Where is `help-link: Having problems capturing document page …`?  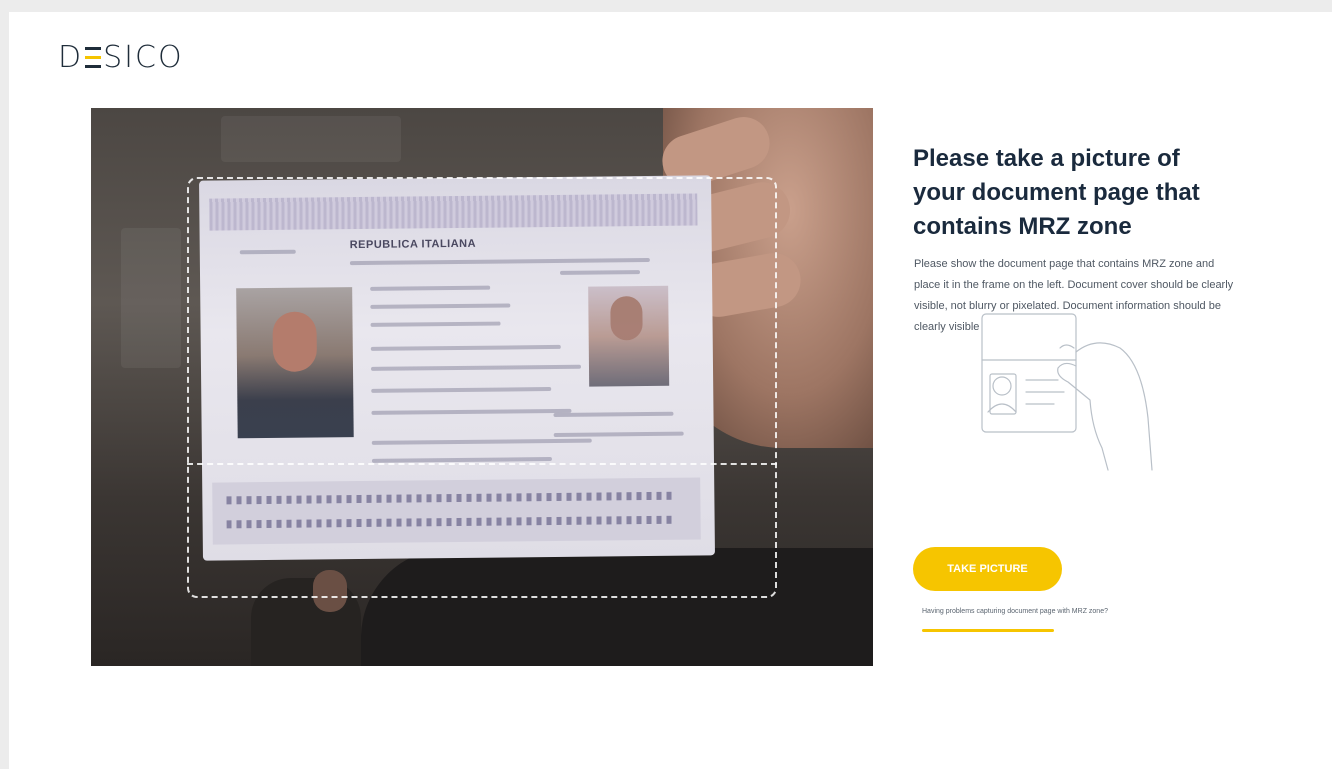
help-link: Having problems capturing document page … is located at coordinates (1015, 611).